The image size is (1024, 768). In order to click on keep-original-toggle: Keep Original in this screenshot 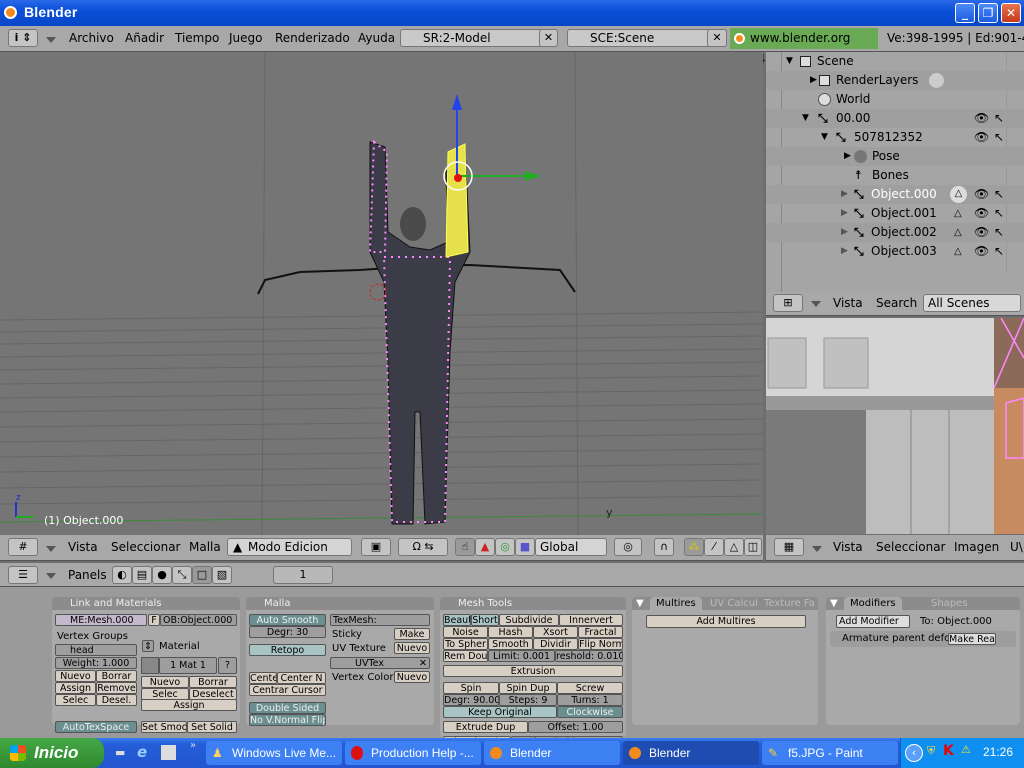, I will do `click(500, 712)`.